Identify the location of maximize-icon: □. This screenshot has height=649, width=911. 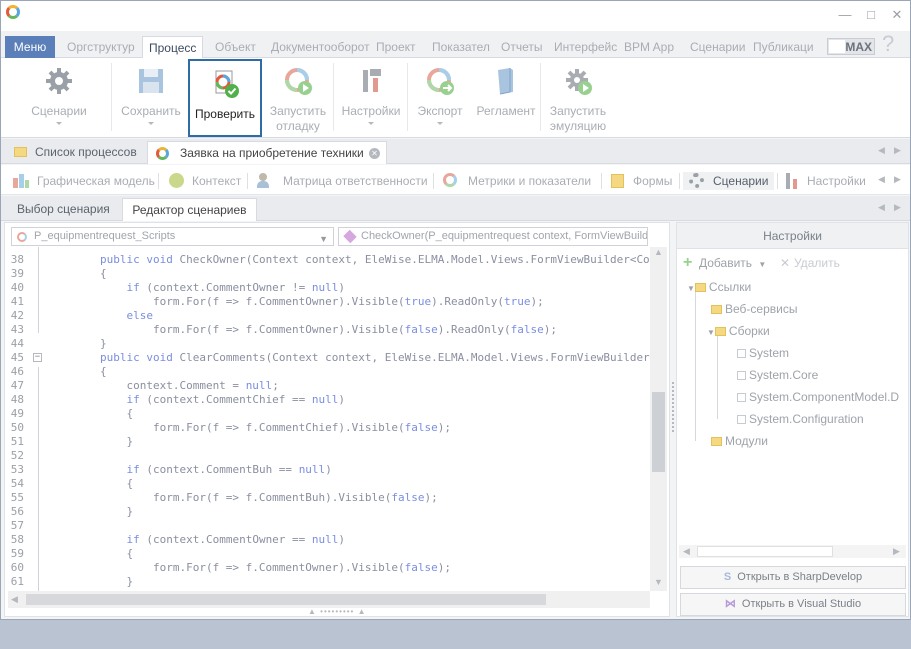
(871, 15).